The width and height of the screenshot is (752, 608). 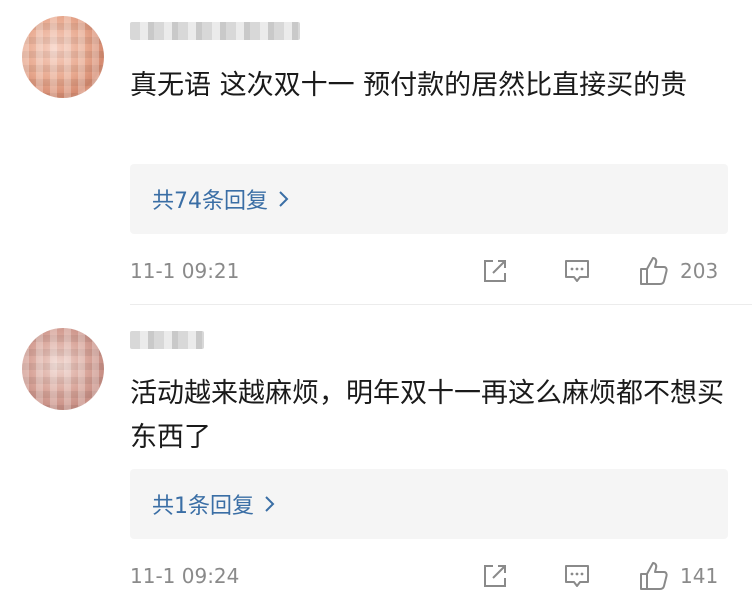 What do you see at coordinates (699, 271) in the screenshot?
I see `like-count: 203` at bounding box center [699, 271].